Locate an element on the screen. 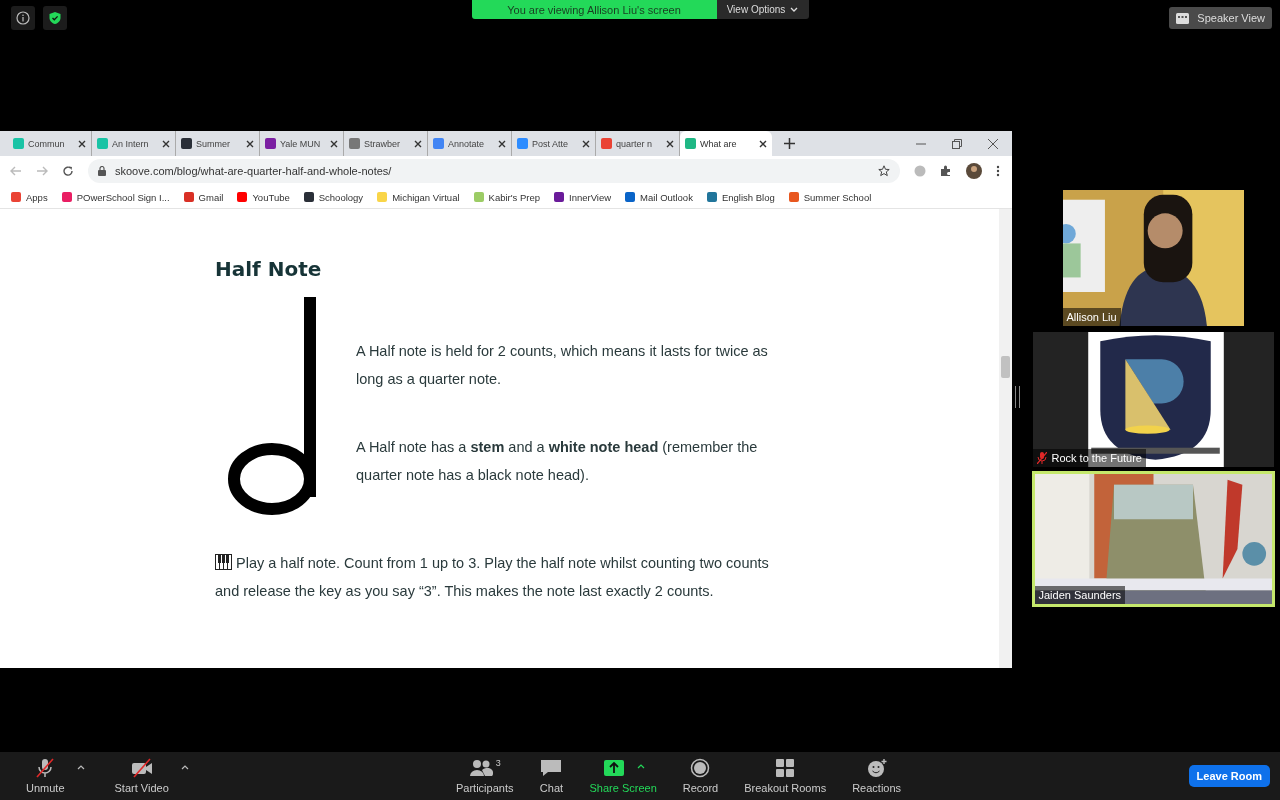  bookmark: Kabir's Prep is located at coordinates (506, 197).